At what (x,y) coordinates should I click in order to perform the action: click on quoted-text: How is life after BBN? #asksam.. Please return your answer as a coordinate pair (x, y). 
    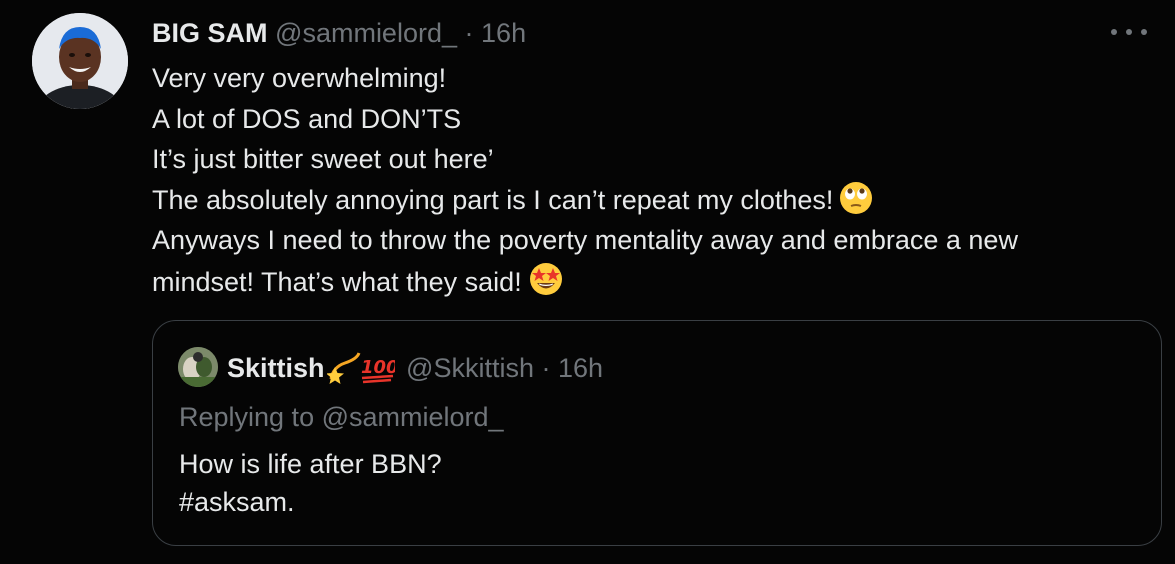
    Looking at the image, I should click on (310, 483).